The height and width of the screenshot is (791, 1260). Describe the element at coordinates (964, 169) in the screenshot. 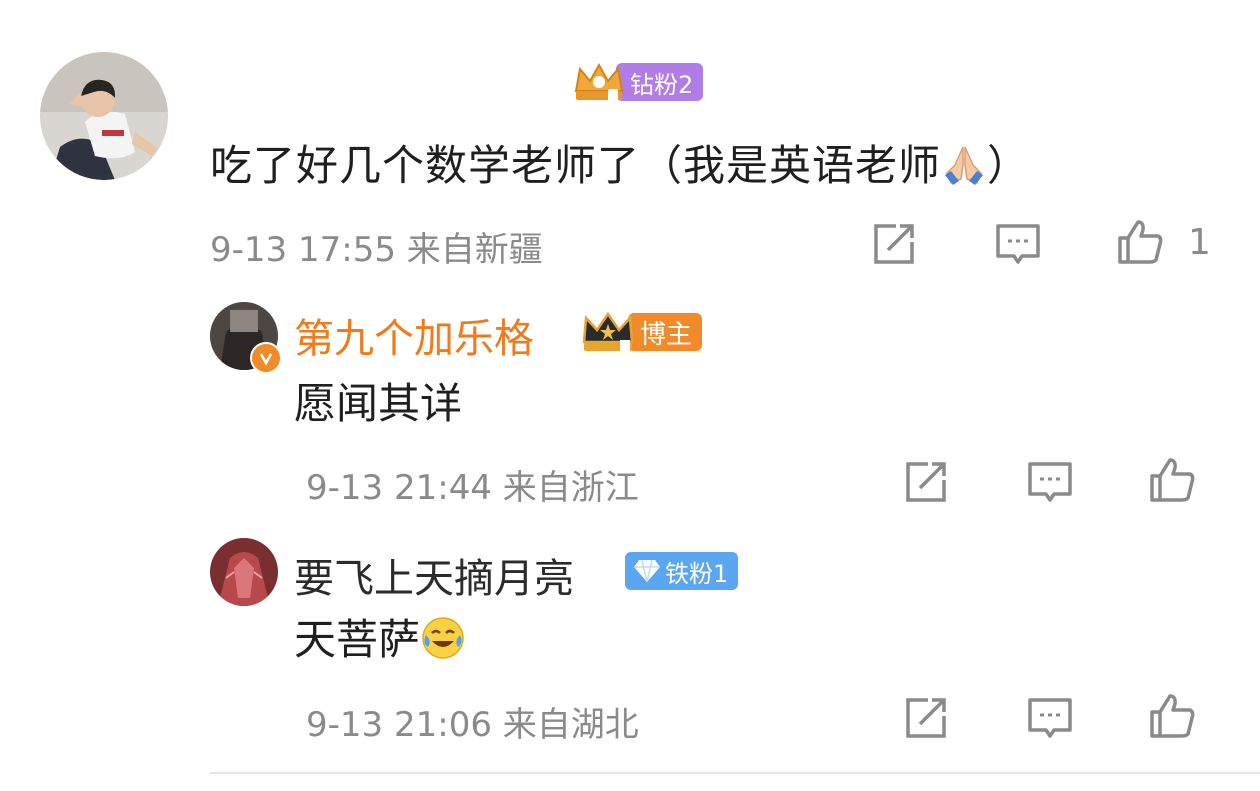

I see `praying-hands-emoji` at that location.